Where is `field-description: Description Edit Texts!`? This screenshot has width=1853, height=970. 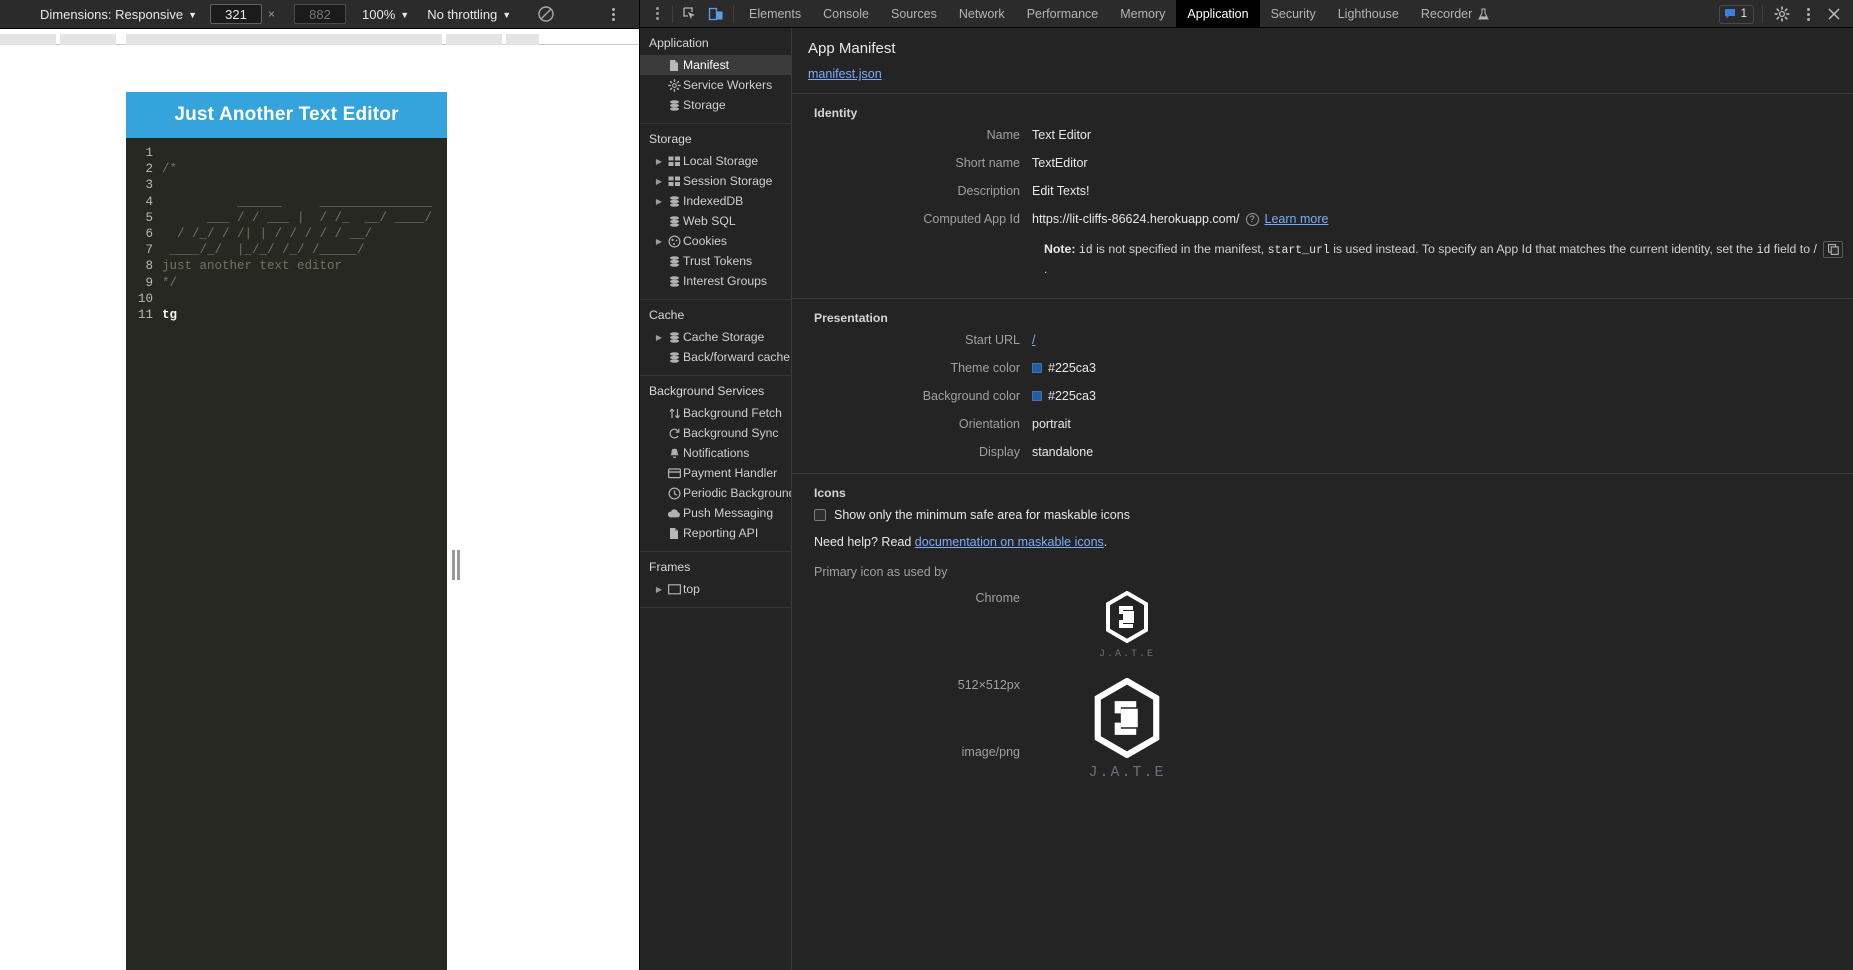
field-description: Description Edit Texts! is located at coordinates (1322, 191).